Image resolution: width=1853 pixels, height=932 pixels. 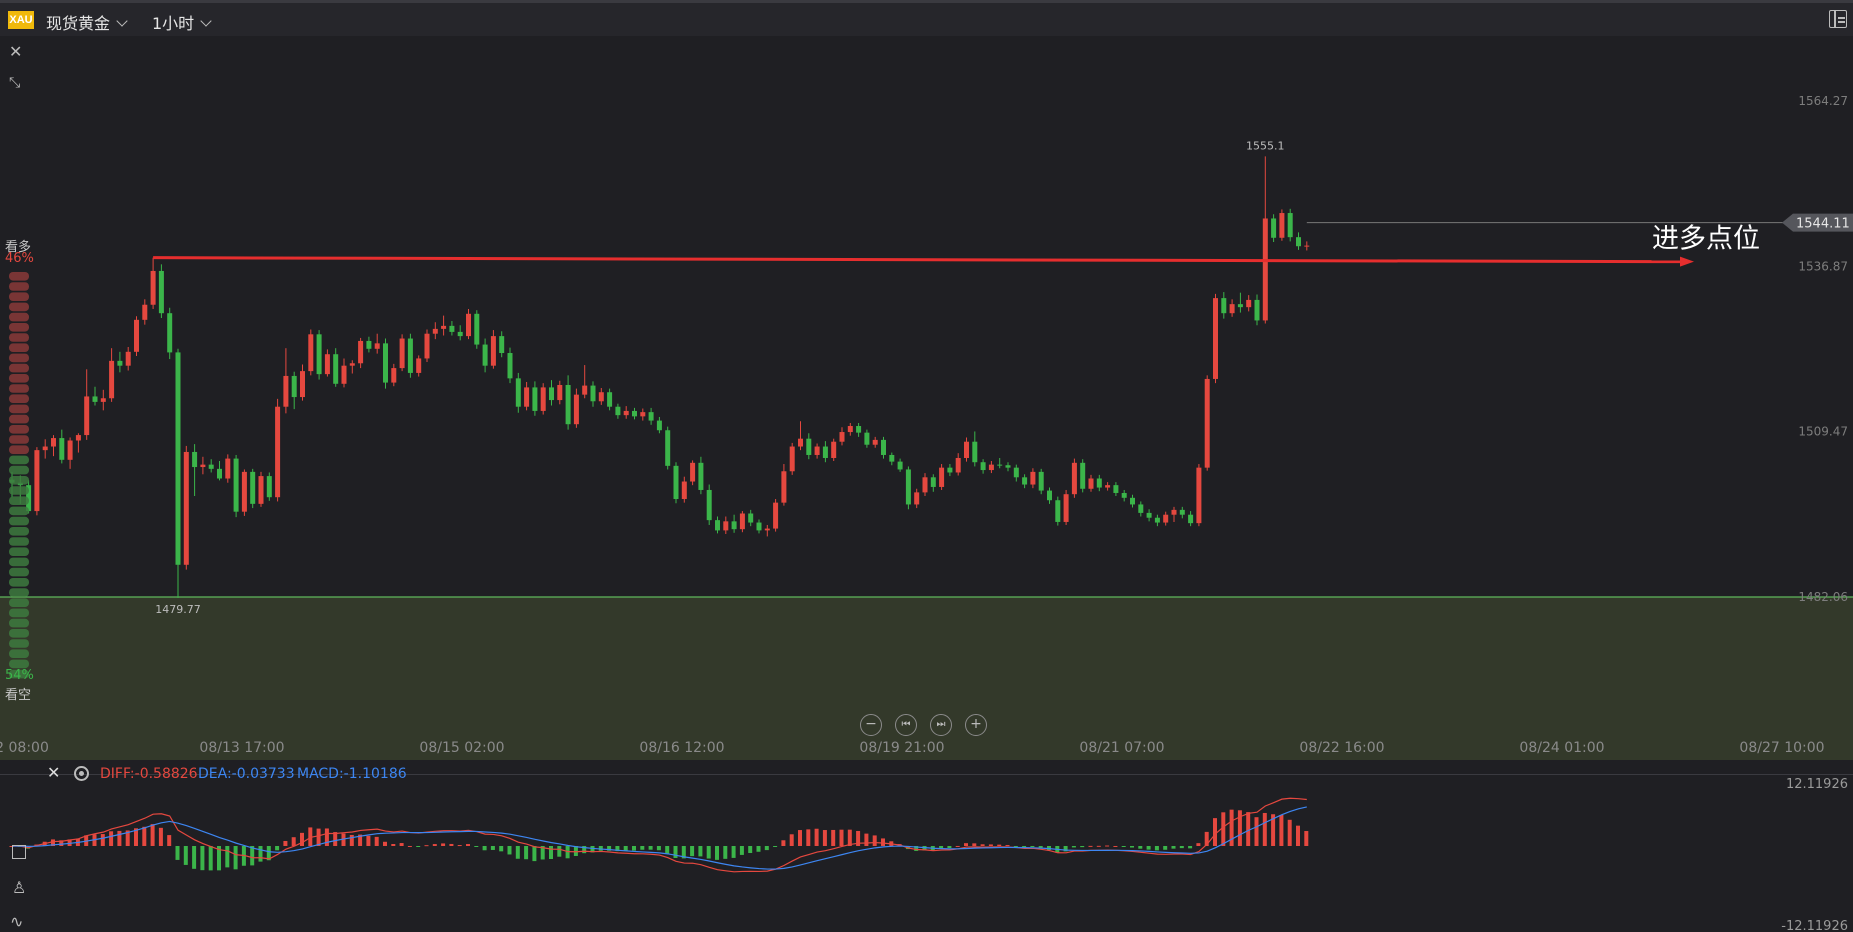 I want to click on y-tick-label: 1482.06, so click(x=1823, y=597).